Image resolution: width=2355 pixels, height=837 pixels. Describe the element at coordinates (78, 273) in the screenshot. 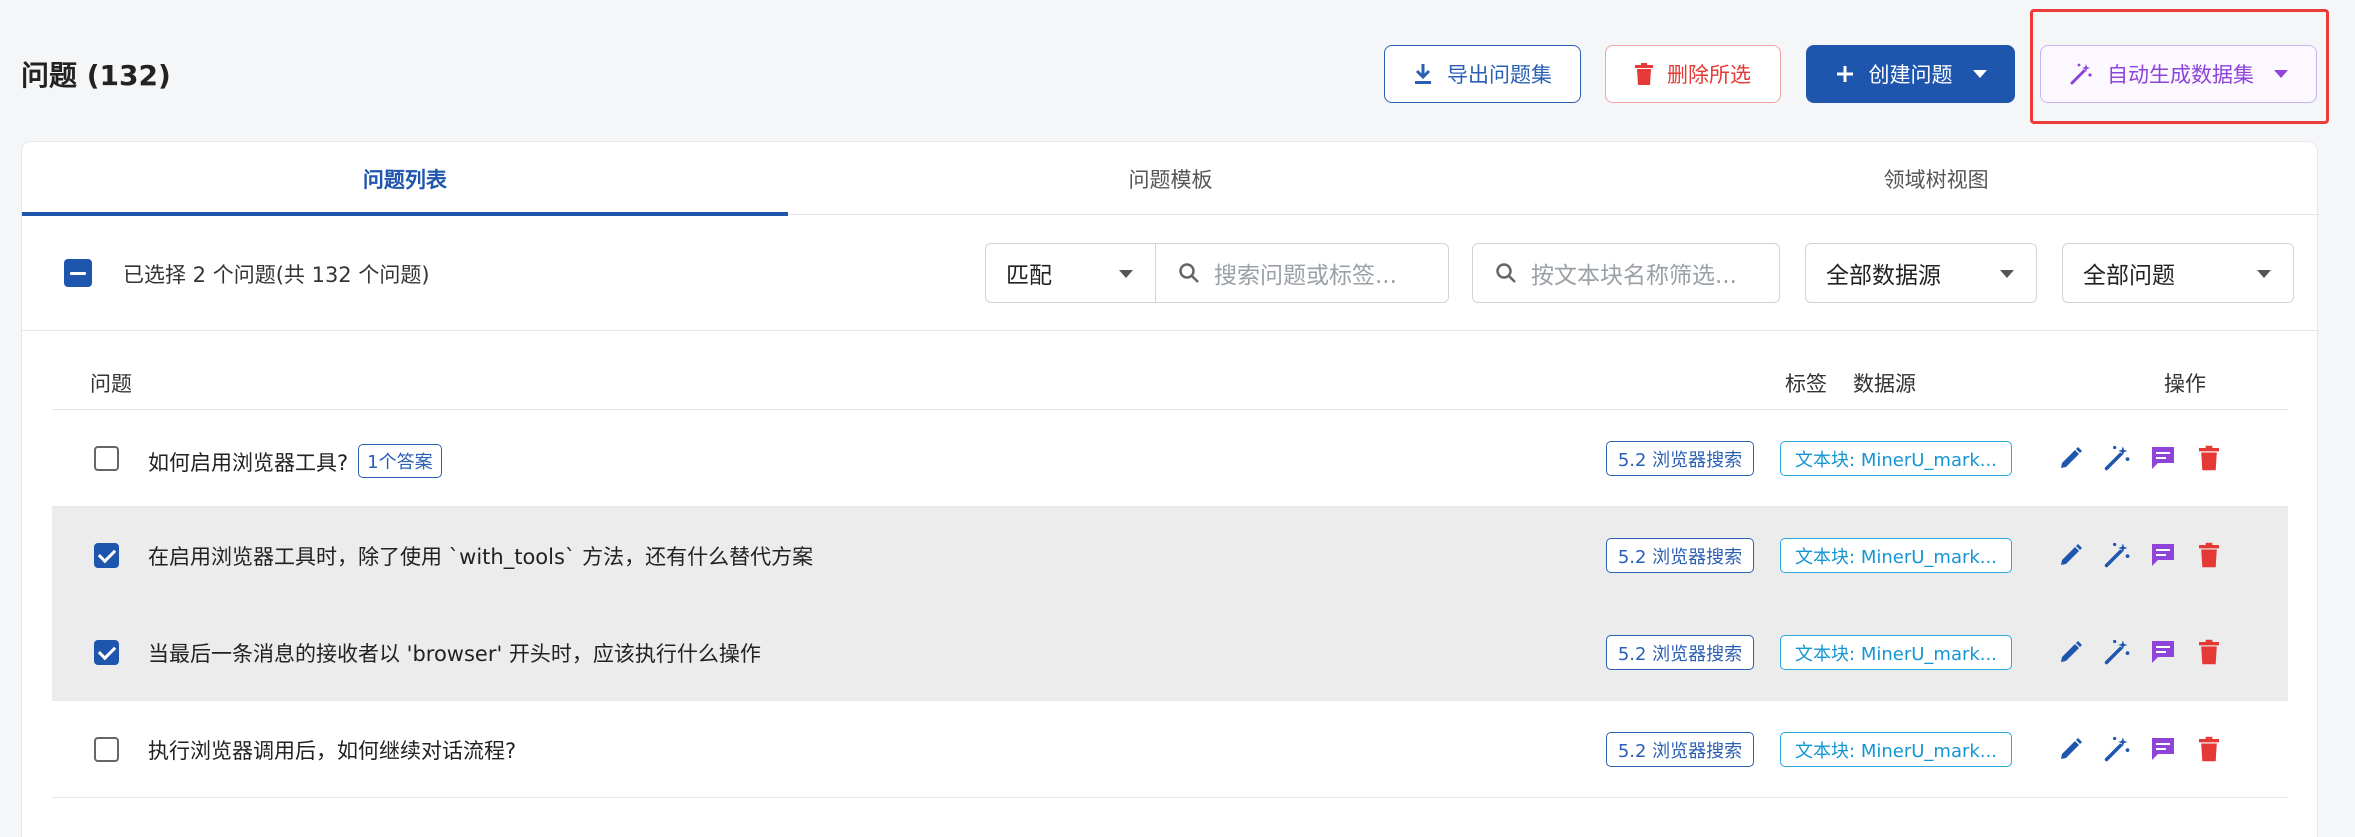

I see `select-all-checkbox` at that location.